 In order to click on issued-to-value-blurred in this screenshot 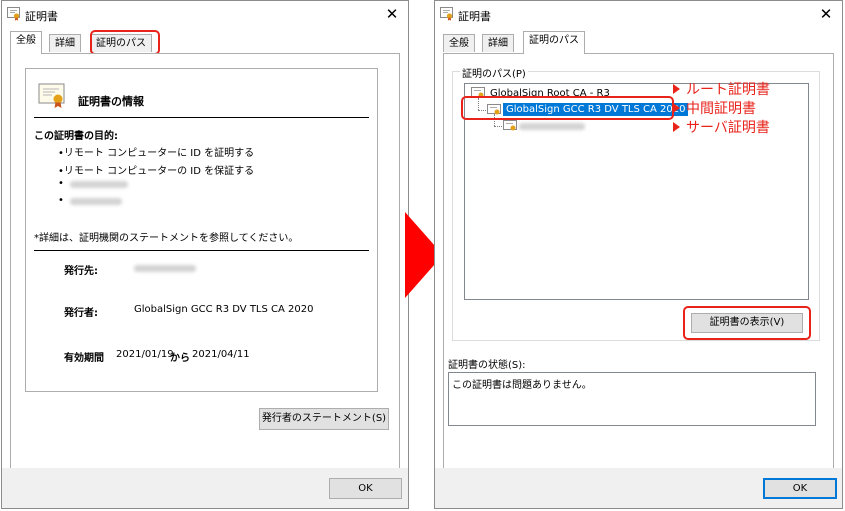, I will do `click(165, 268)`.